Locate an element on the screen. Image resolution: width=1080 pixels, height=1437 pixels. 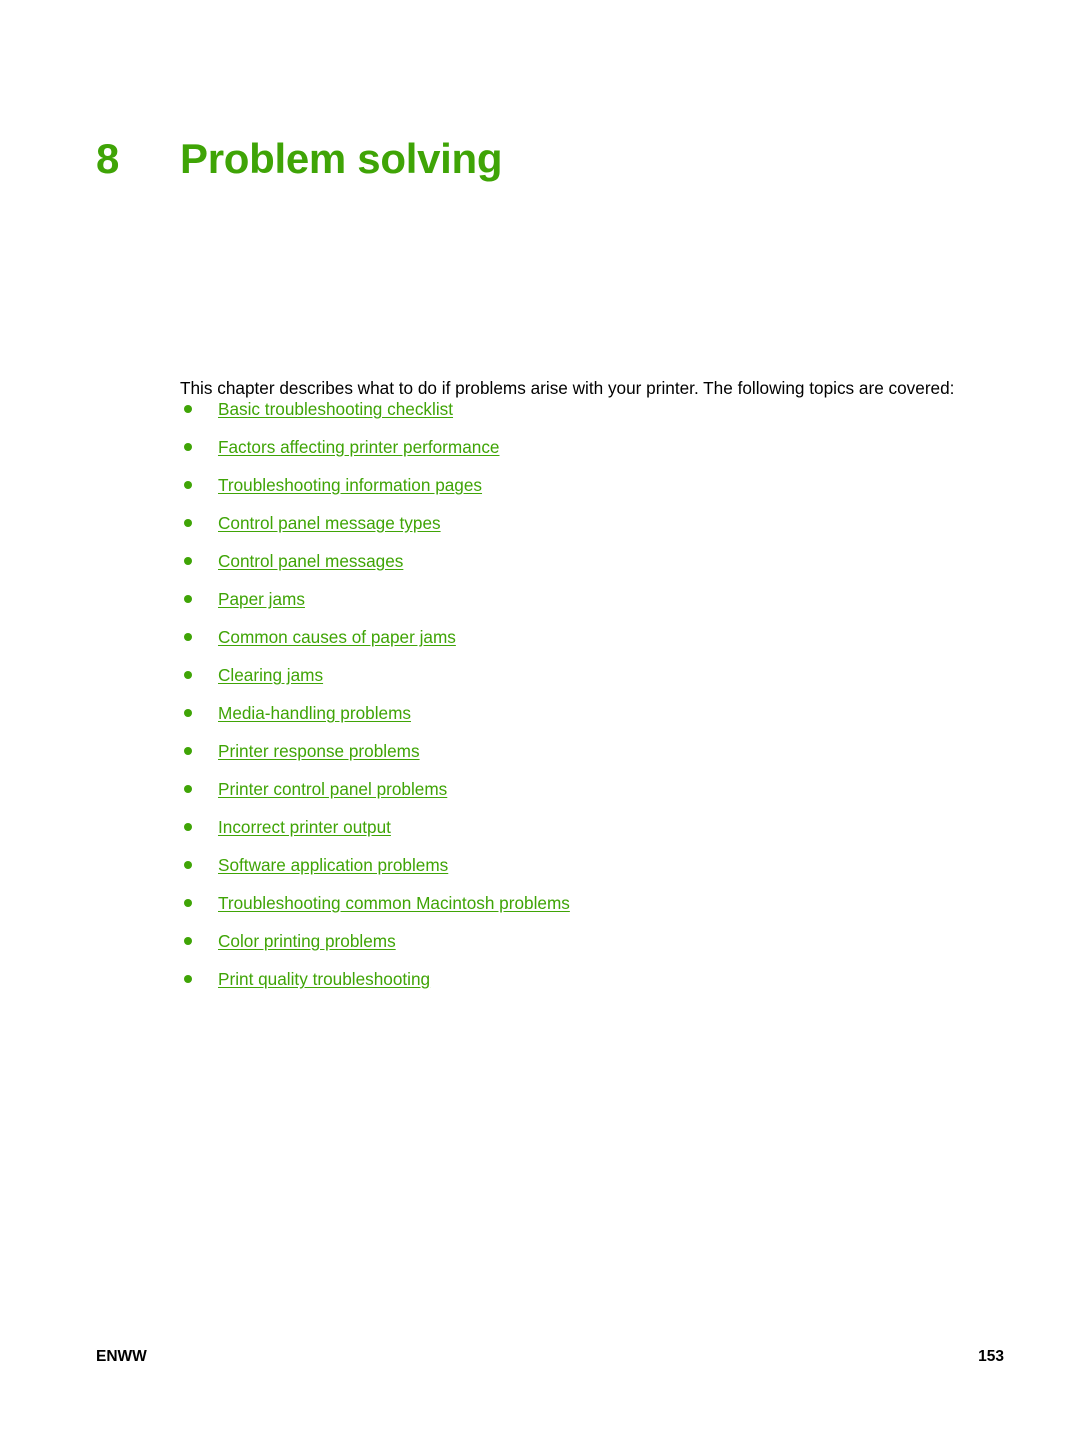
chapter-title-text: Problem solving is located at coordinates (341, 159).